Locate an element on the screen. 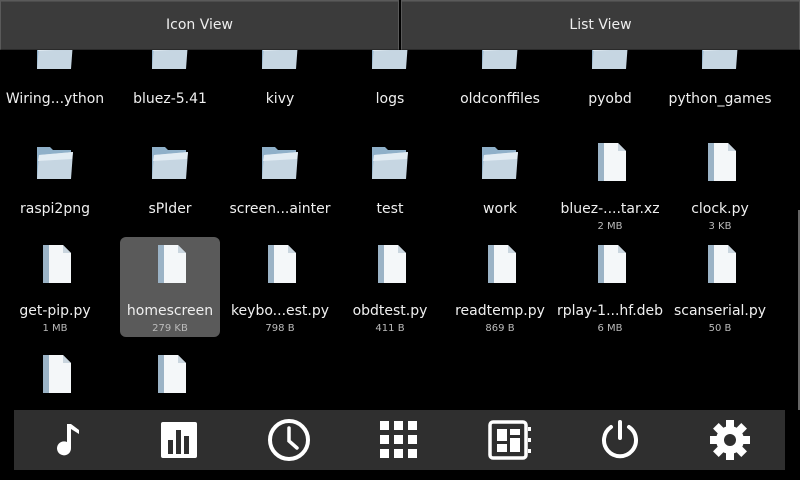  file-name: work is located at coordinates (500, 209).